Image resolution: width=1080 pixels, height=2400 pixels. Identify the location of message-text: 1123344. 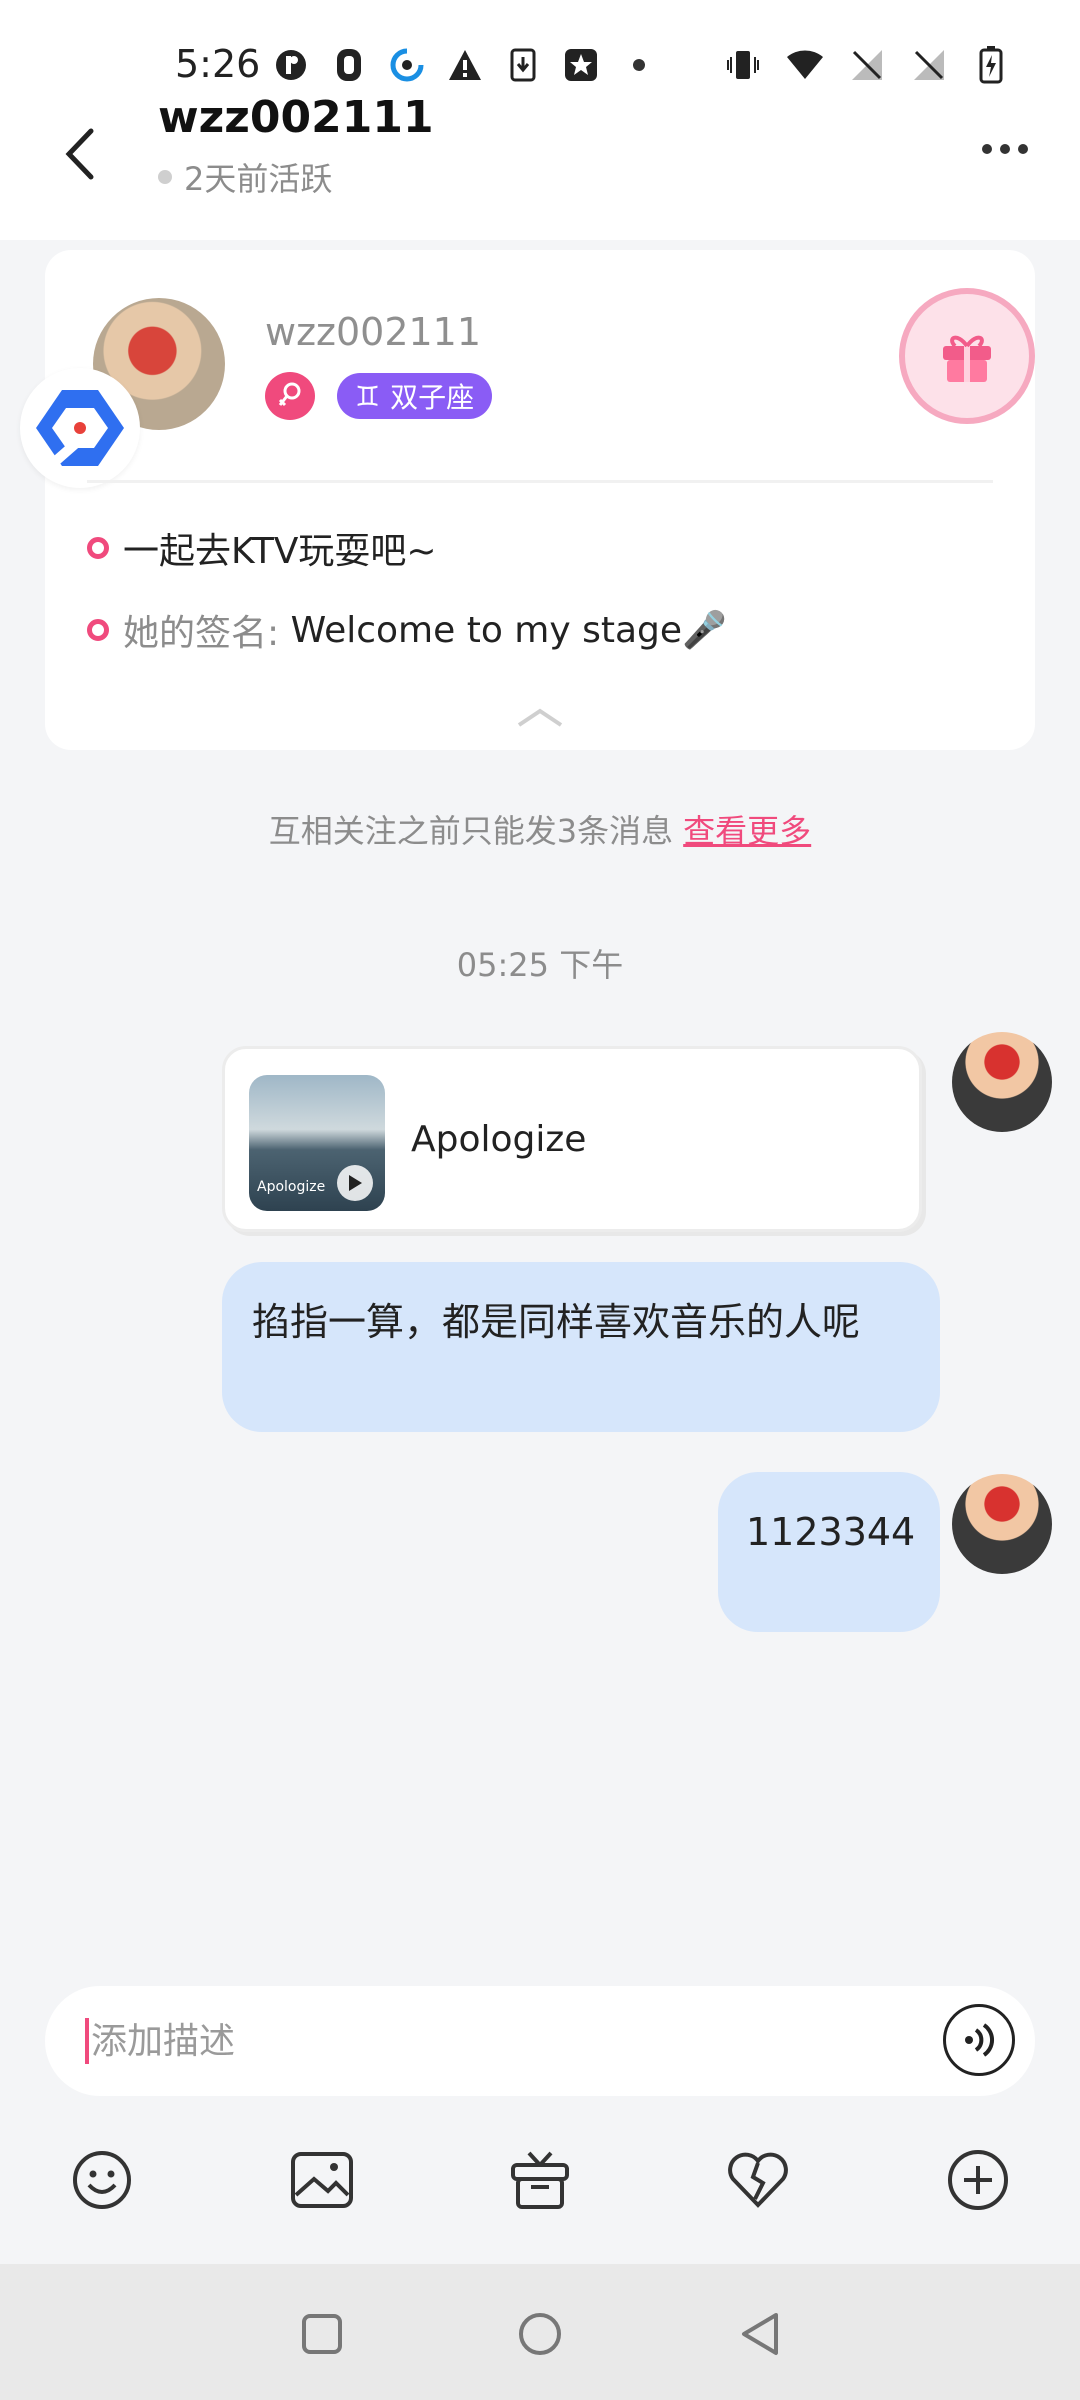
(831, 1532).